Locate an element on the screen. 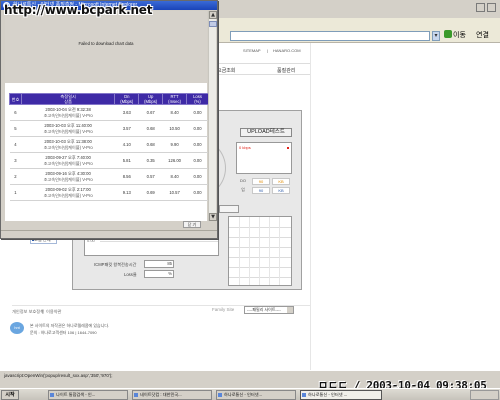  cell-no: 6 is located at coordinates (15, 112).